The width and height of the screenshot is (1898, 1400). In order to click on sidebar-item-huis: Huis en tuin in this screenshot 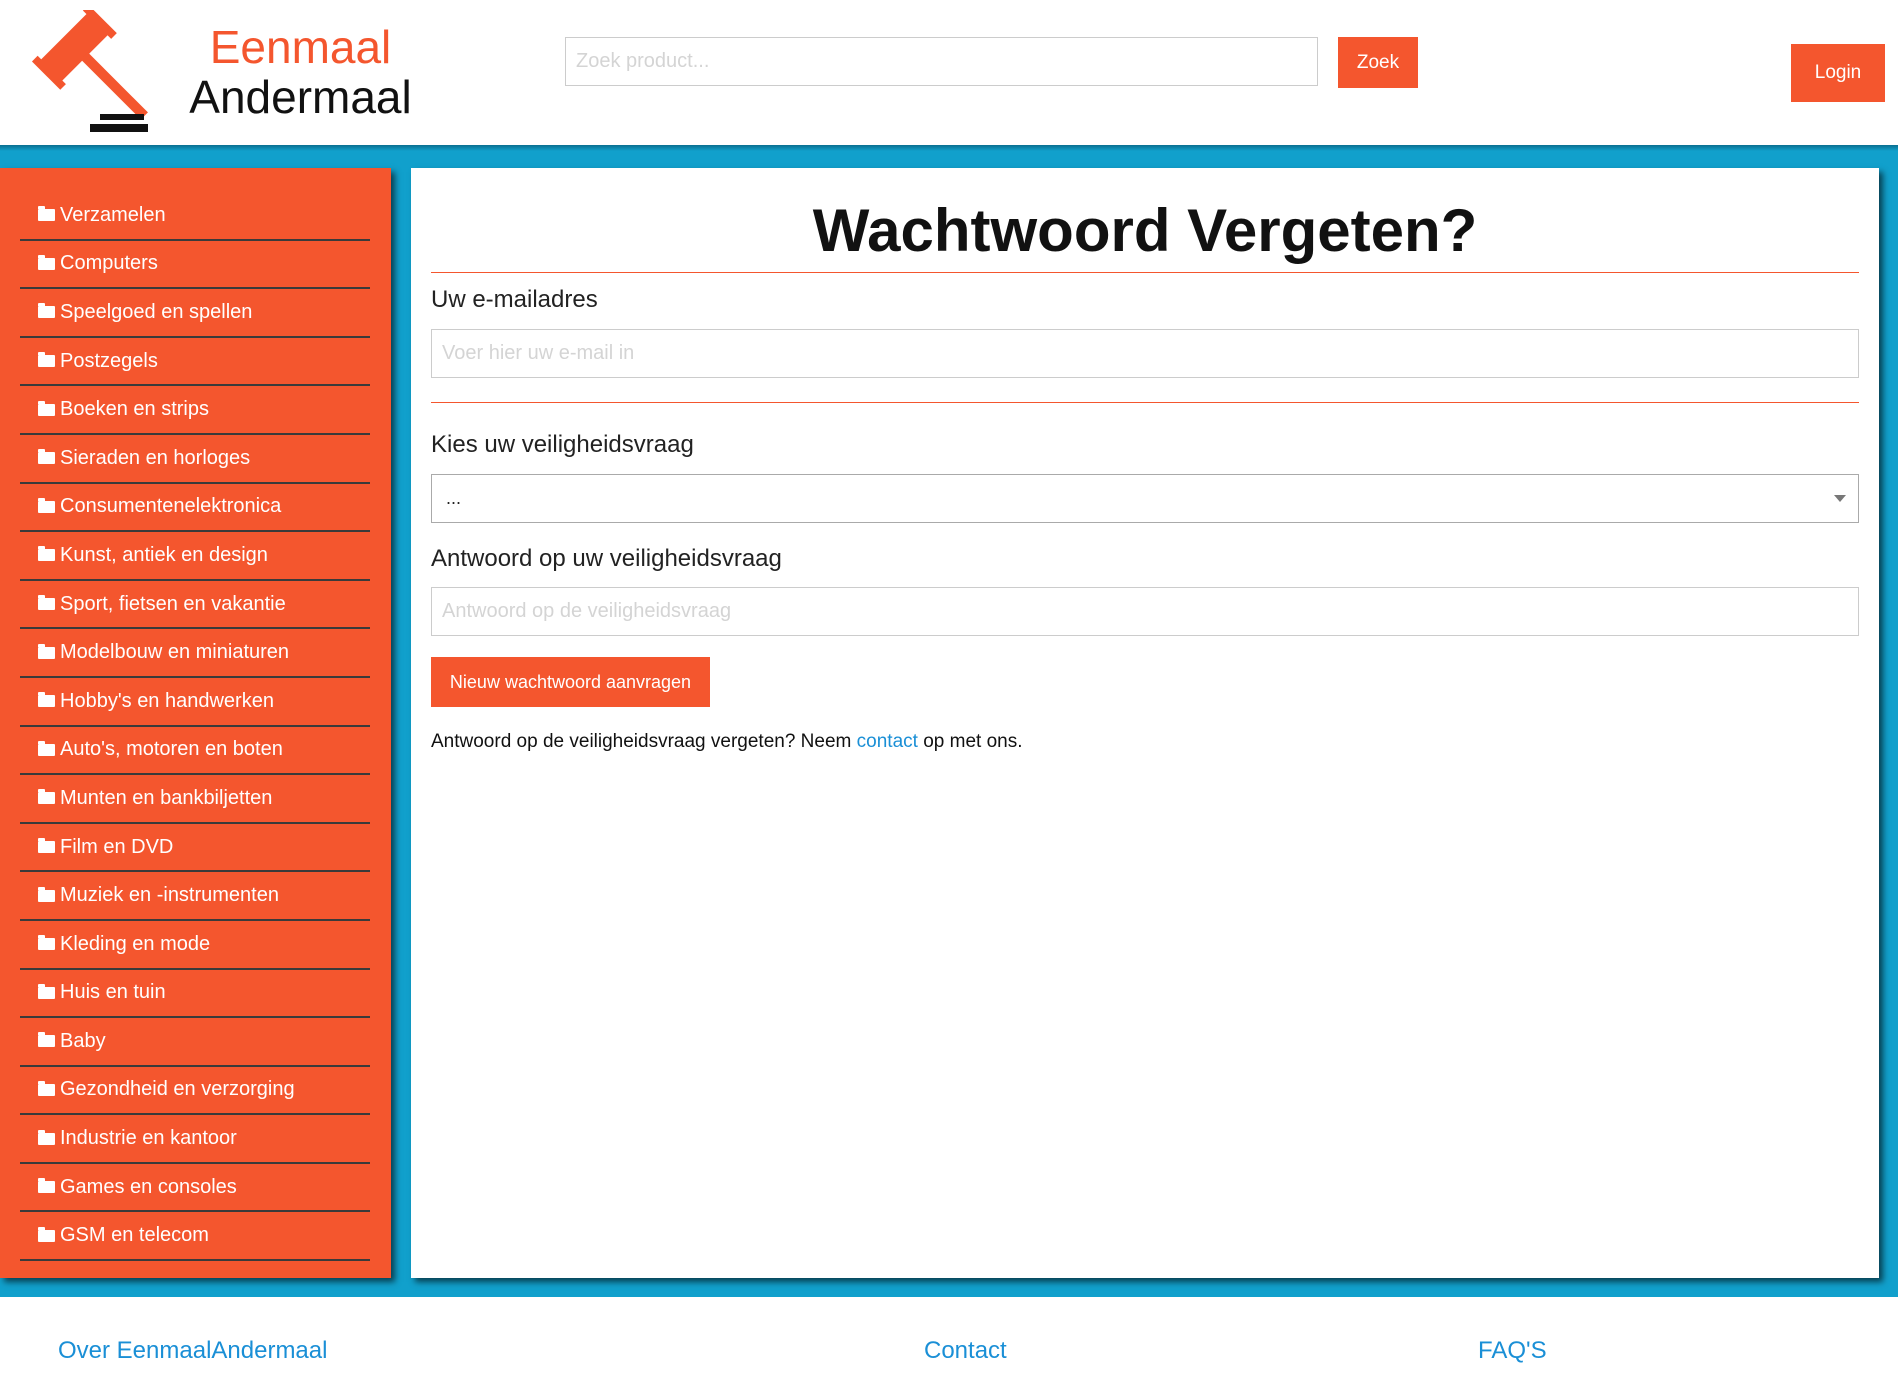, I will do `click(195, 994)`.